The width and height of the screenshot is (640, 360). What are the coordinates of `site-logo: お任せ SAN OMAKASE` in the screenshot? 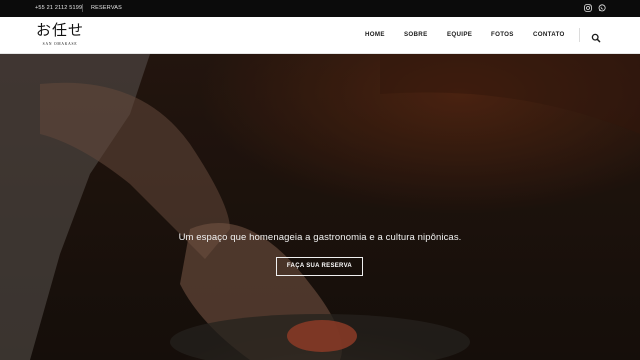 It's located at (60, 35).